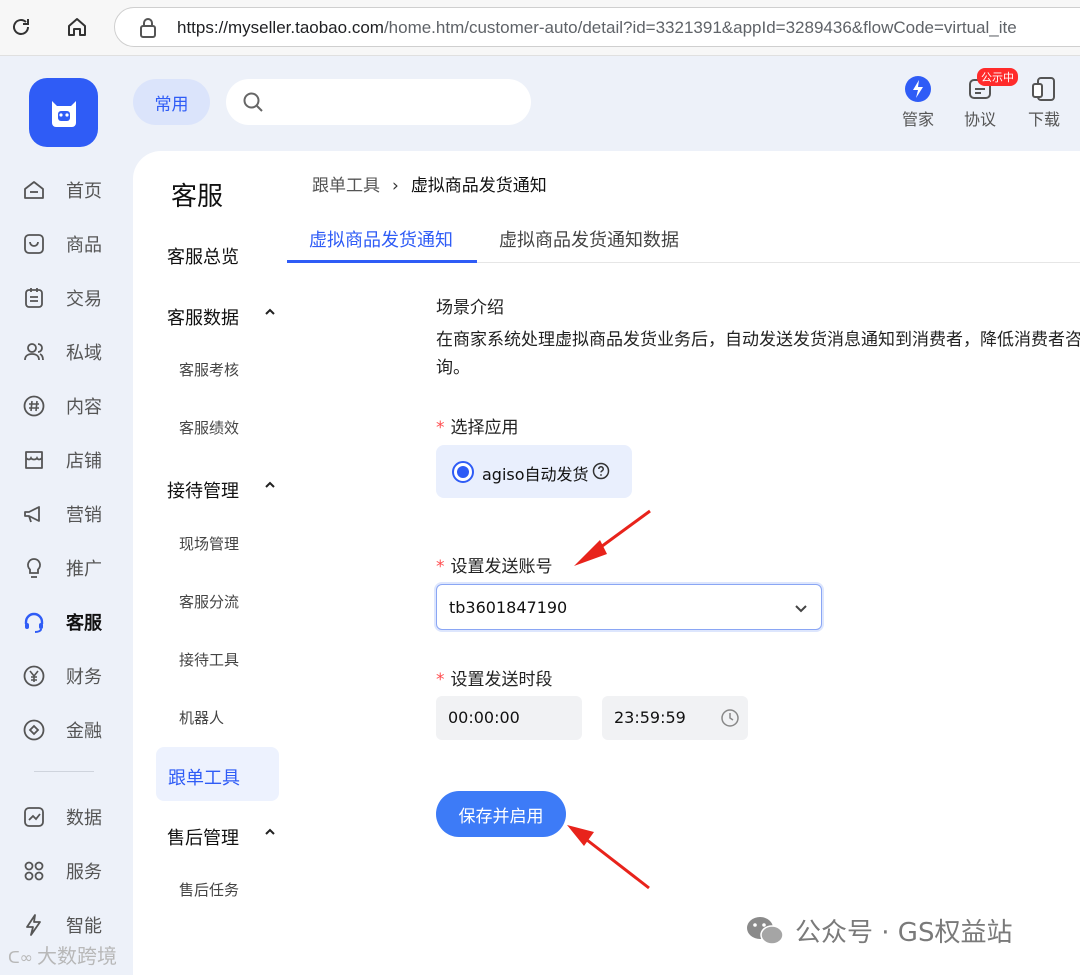 The width and height of the screenshot is (1080, 975). Describe the element at coordinates (201, 717) in the screenshot. I see `sub-menu-item: 机器人` at that location.